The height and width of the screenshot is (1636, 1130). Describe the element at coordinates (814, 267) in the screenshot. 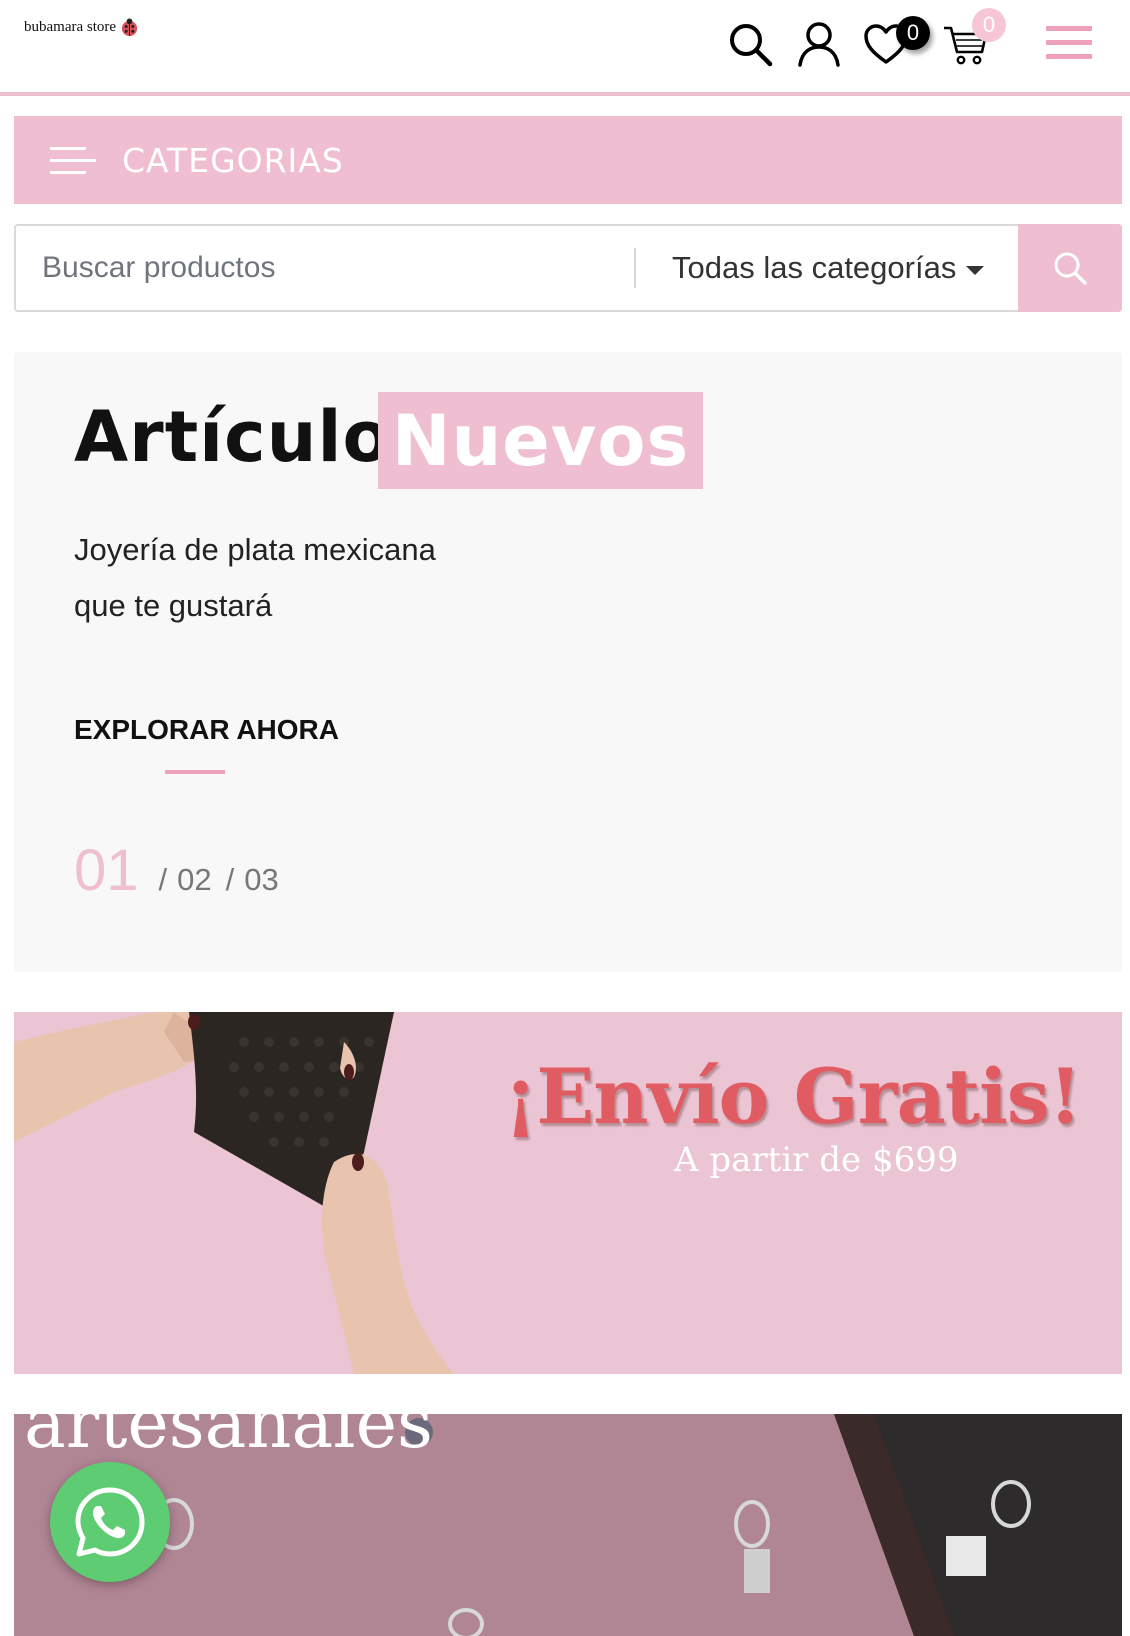

I see `category-select-label: Todas las categorías` at that location.